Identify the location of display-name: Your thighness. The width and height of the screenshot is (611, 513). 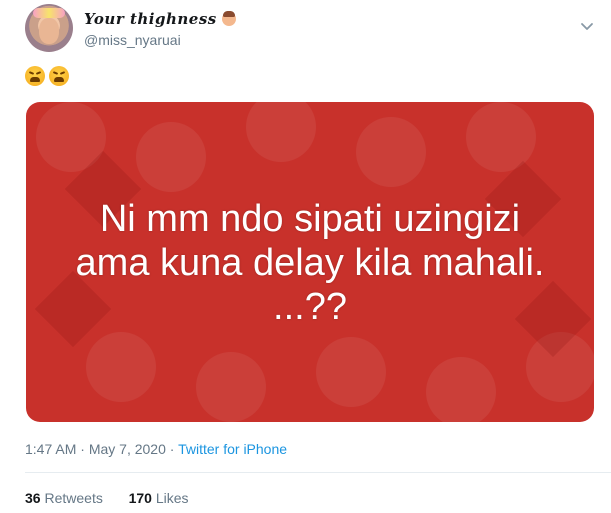
(160, 19).